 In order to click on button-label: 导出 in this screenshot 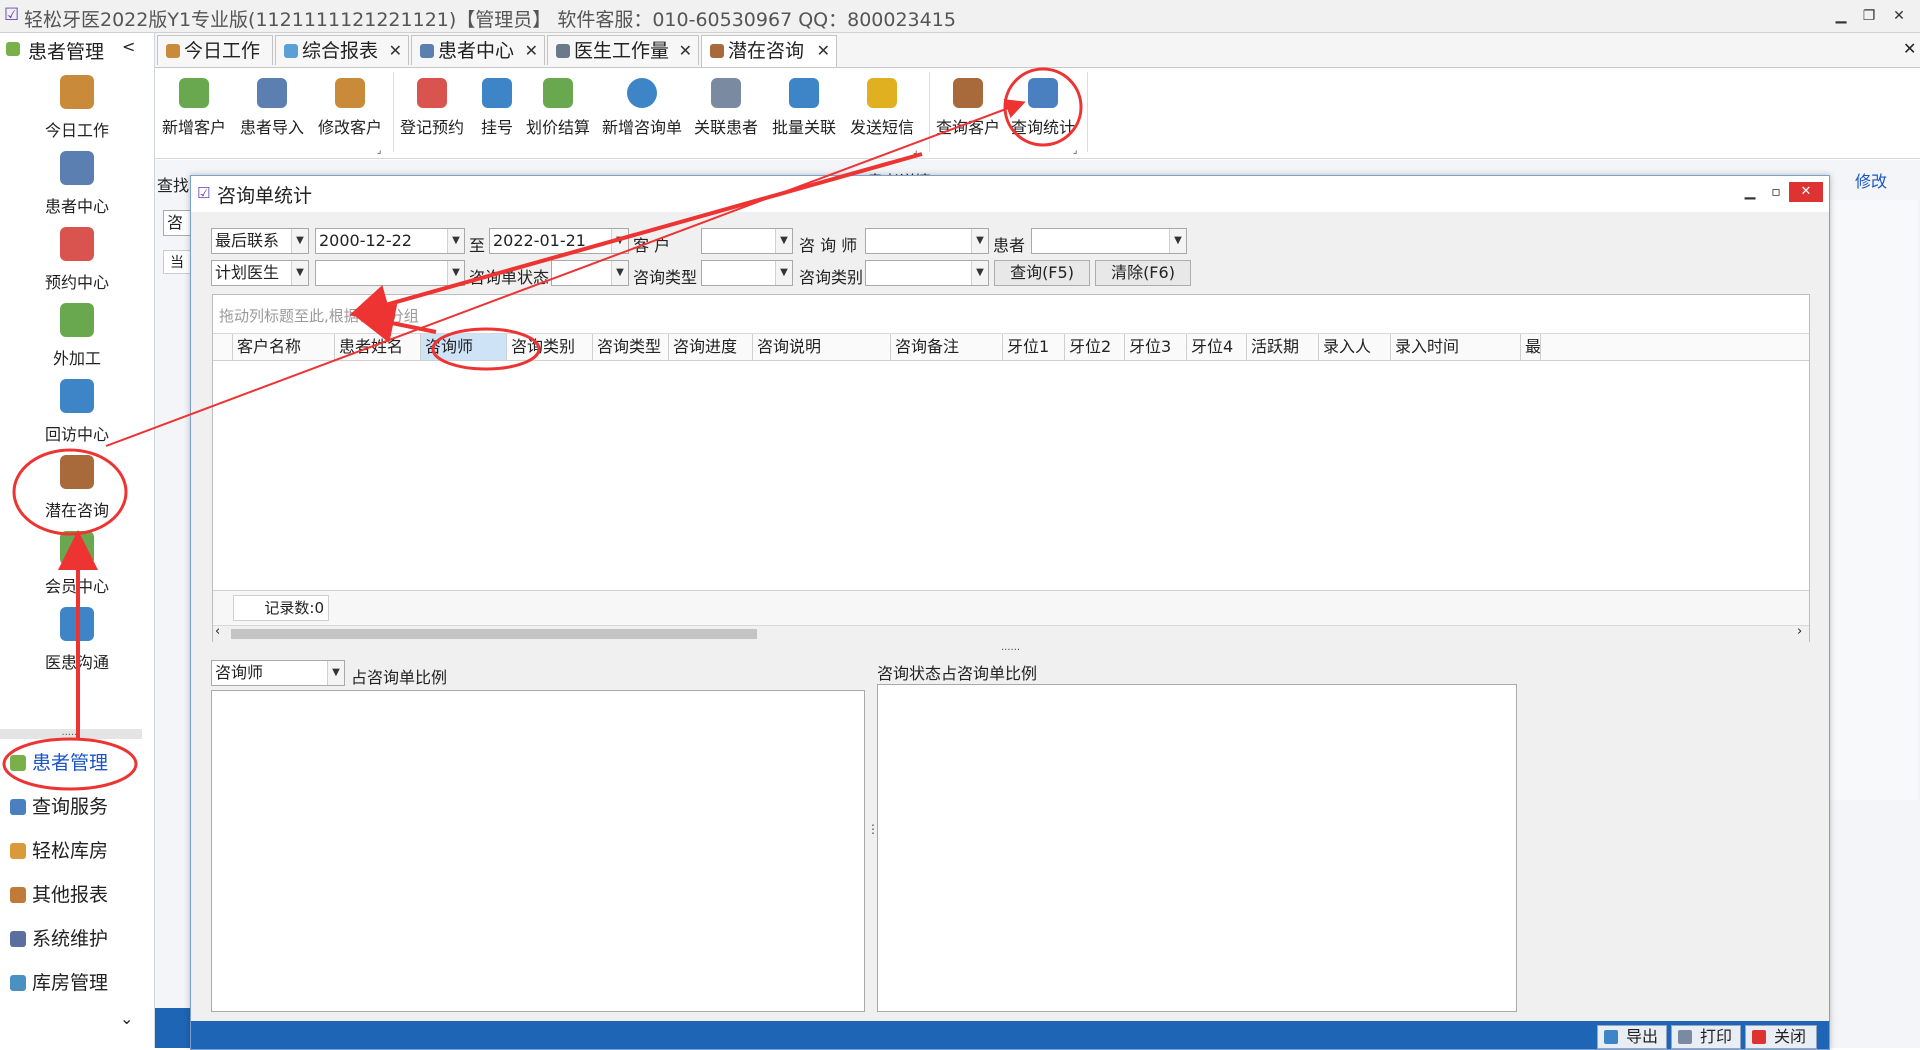, I will do `click(1642, 1036)`.